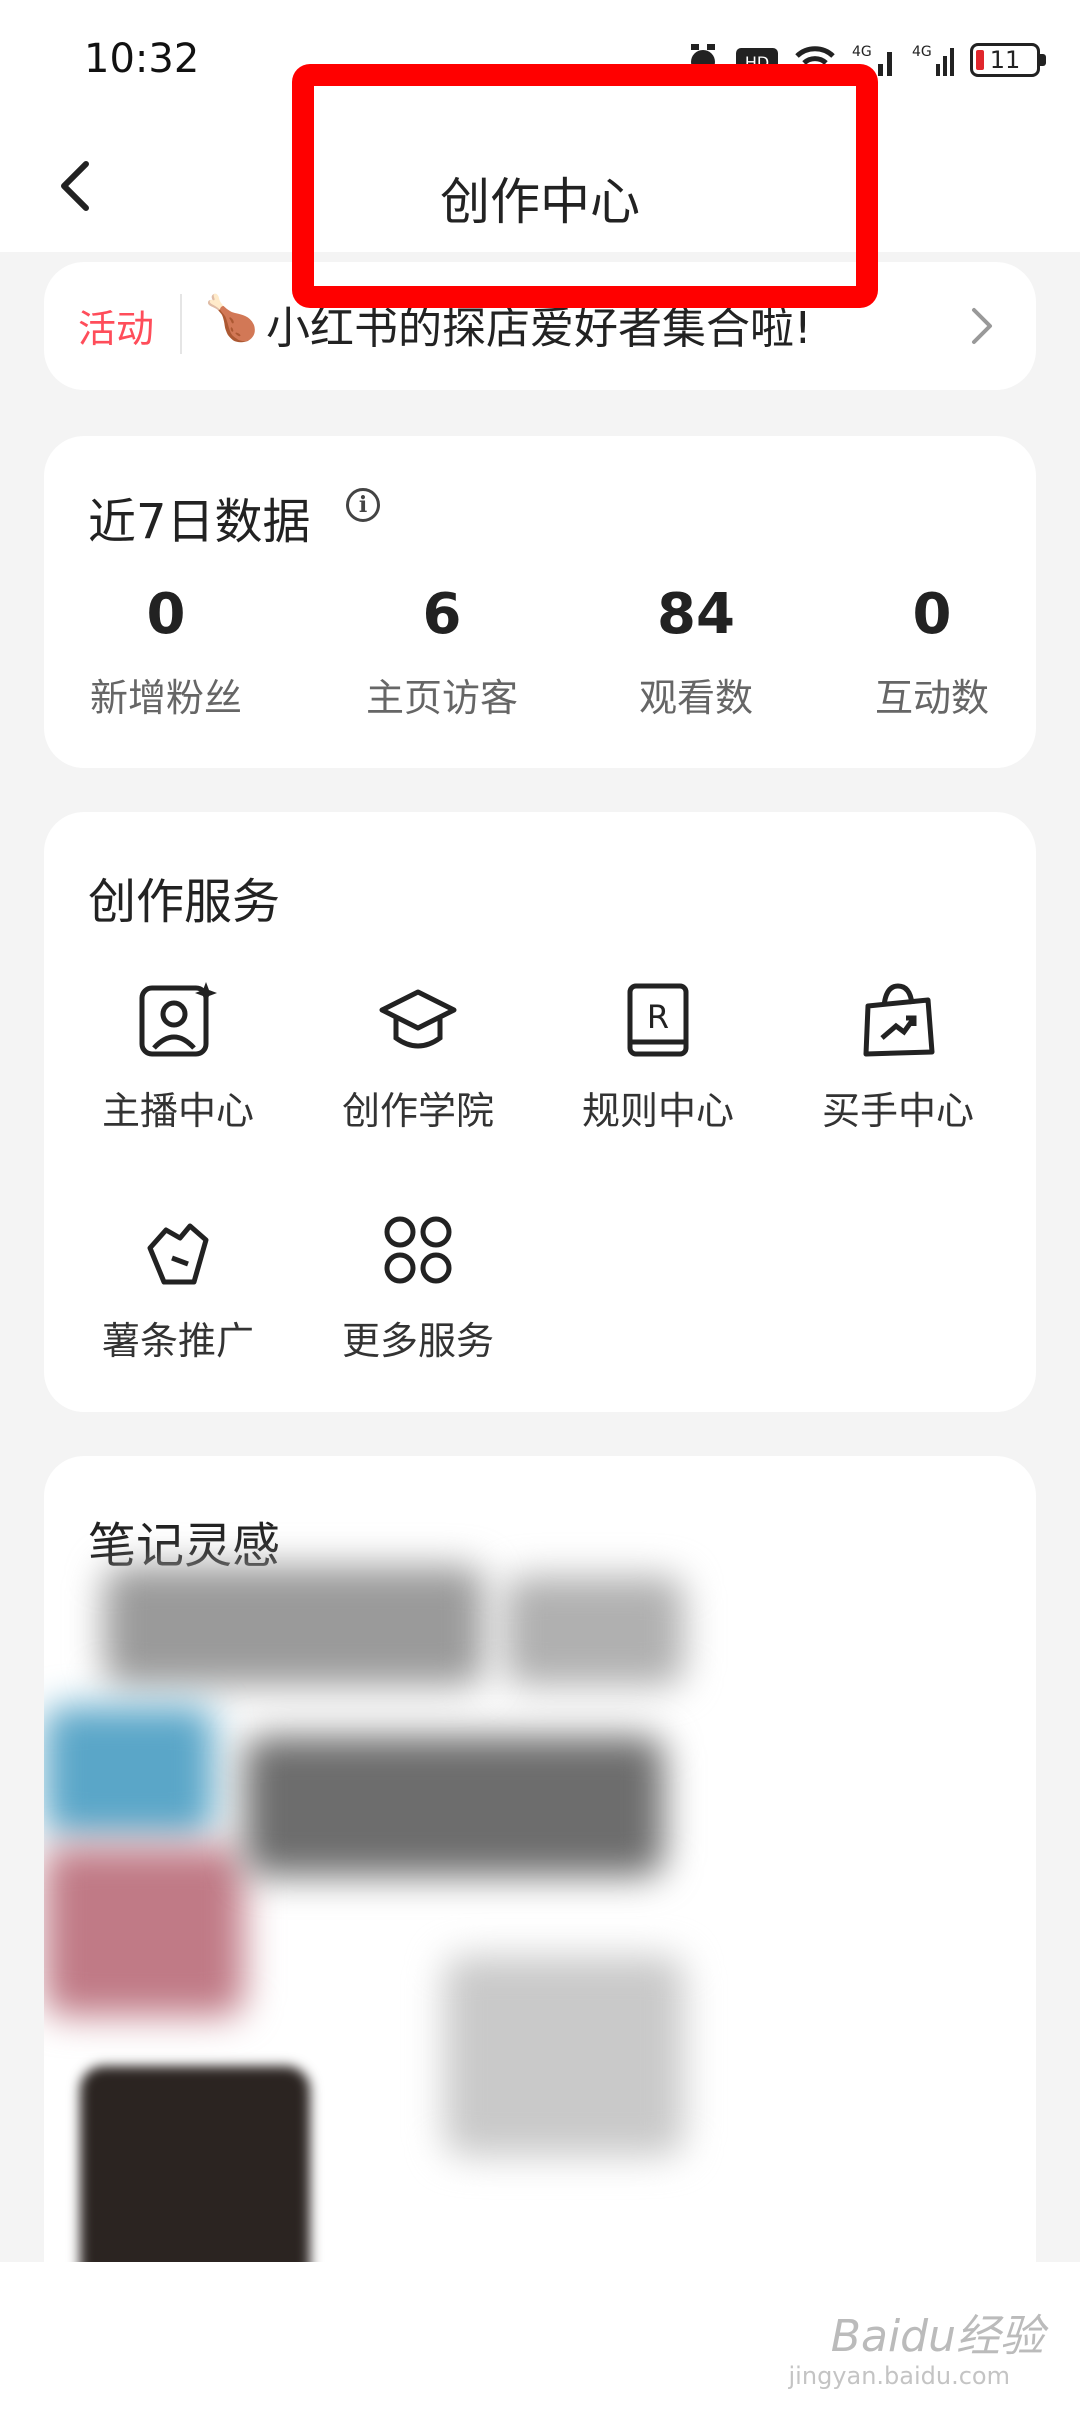  I want to click on stat-value: 6, so click(442, 614).